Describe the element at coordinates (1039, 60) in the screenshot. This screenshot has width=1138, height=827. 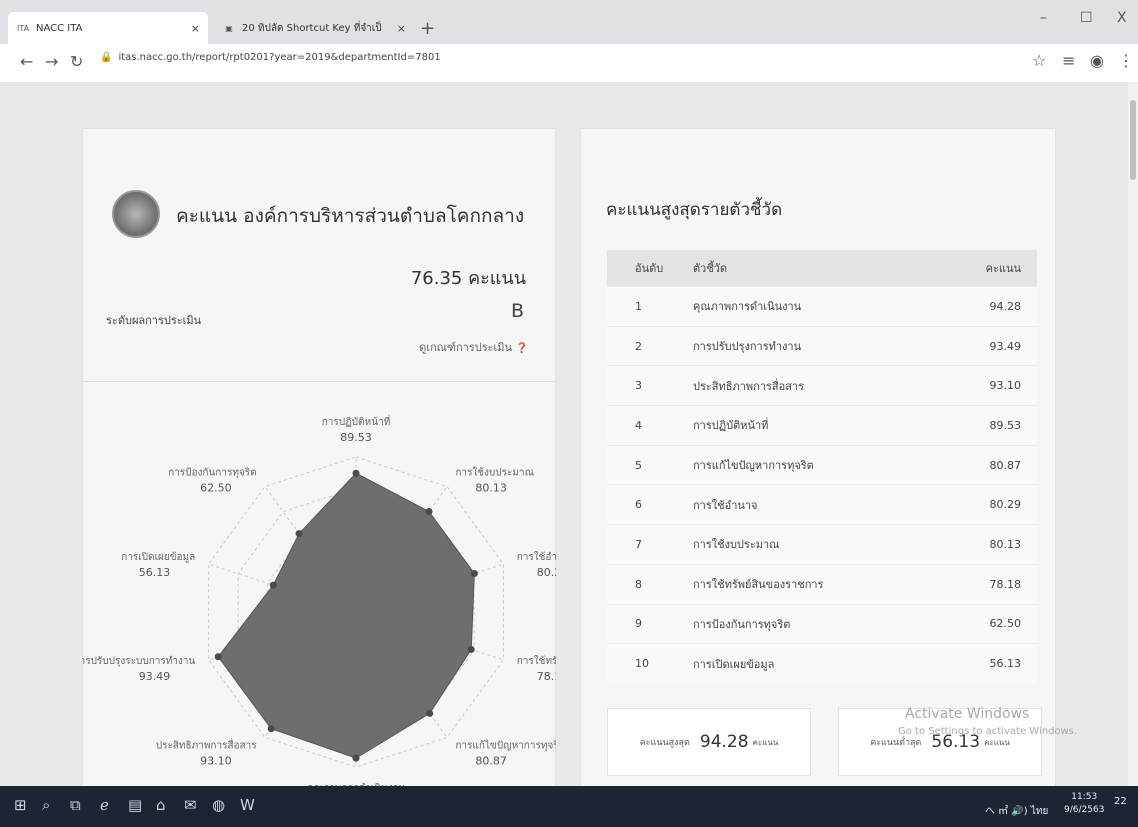
I see `star-icon: ☆` at that location.